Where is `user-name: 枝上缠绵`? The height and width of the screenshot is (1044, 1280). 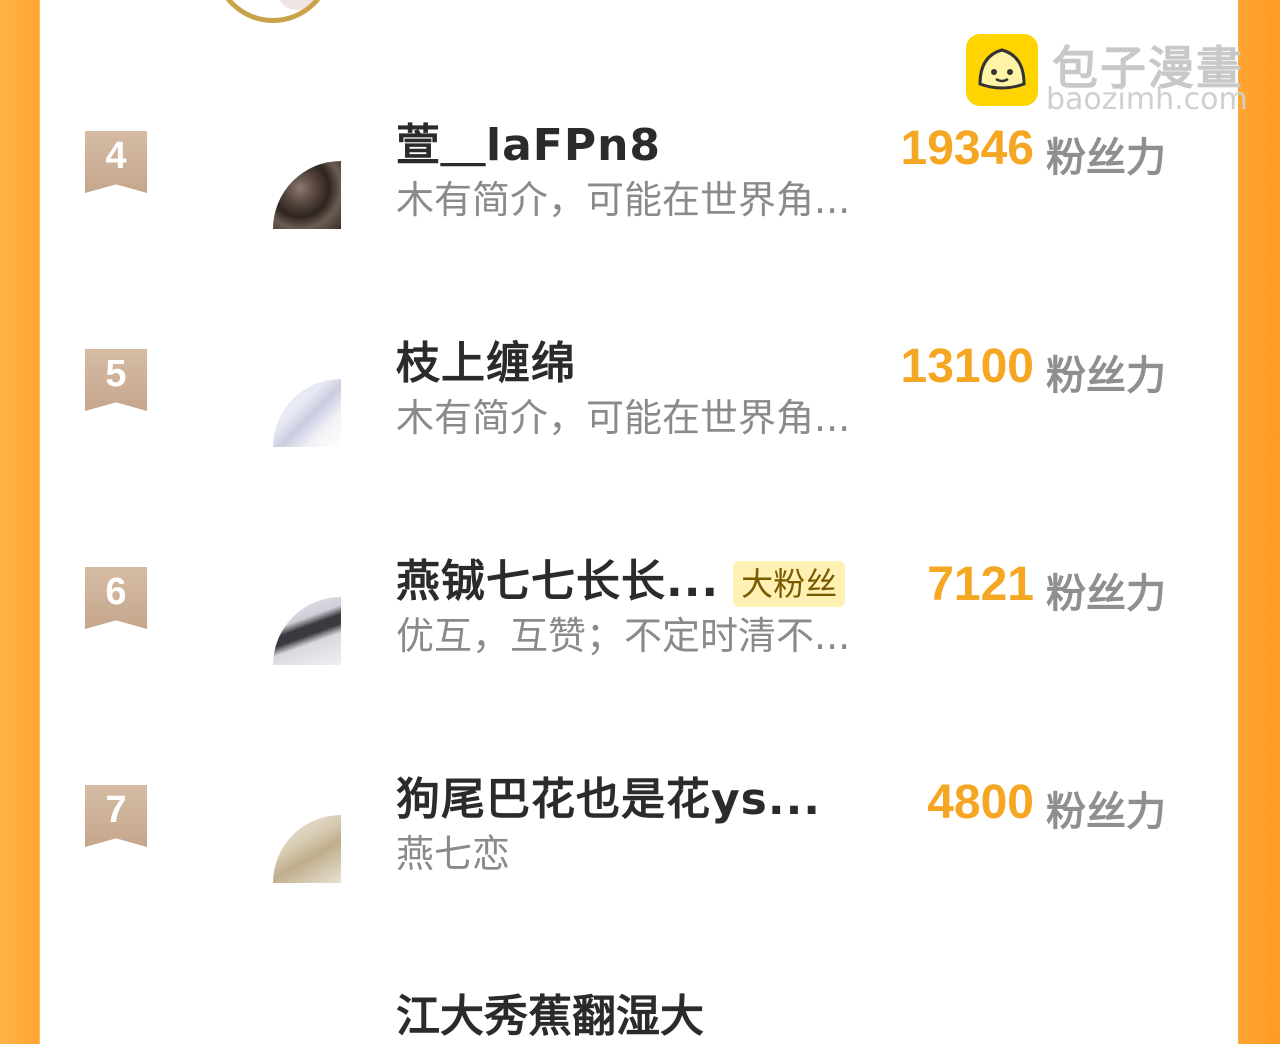 user-name: 枝上缠绵 is located at coordinates (486, 359).